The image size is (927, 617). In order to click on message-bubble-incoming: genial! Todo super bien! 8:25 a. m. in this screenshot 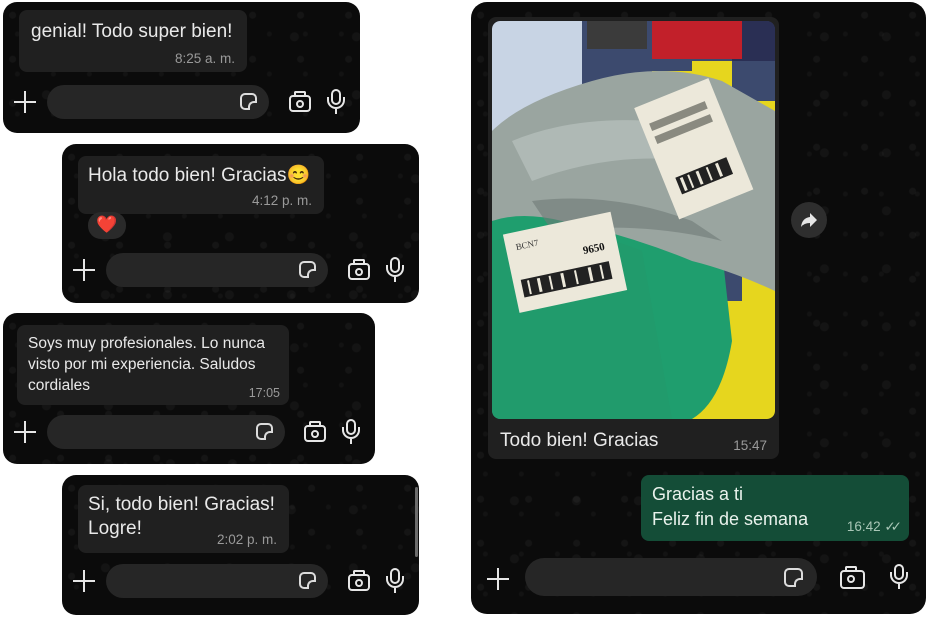, I will do `click(133, 41)`.